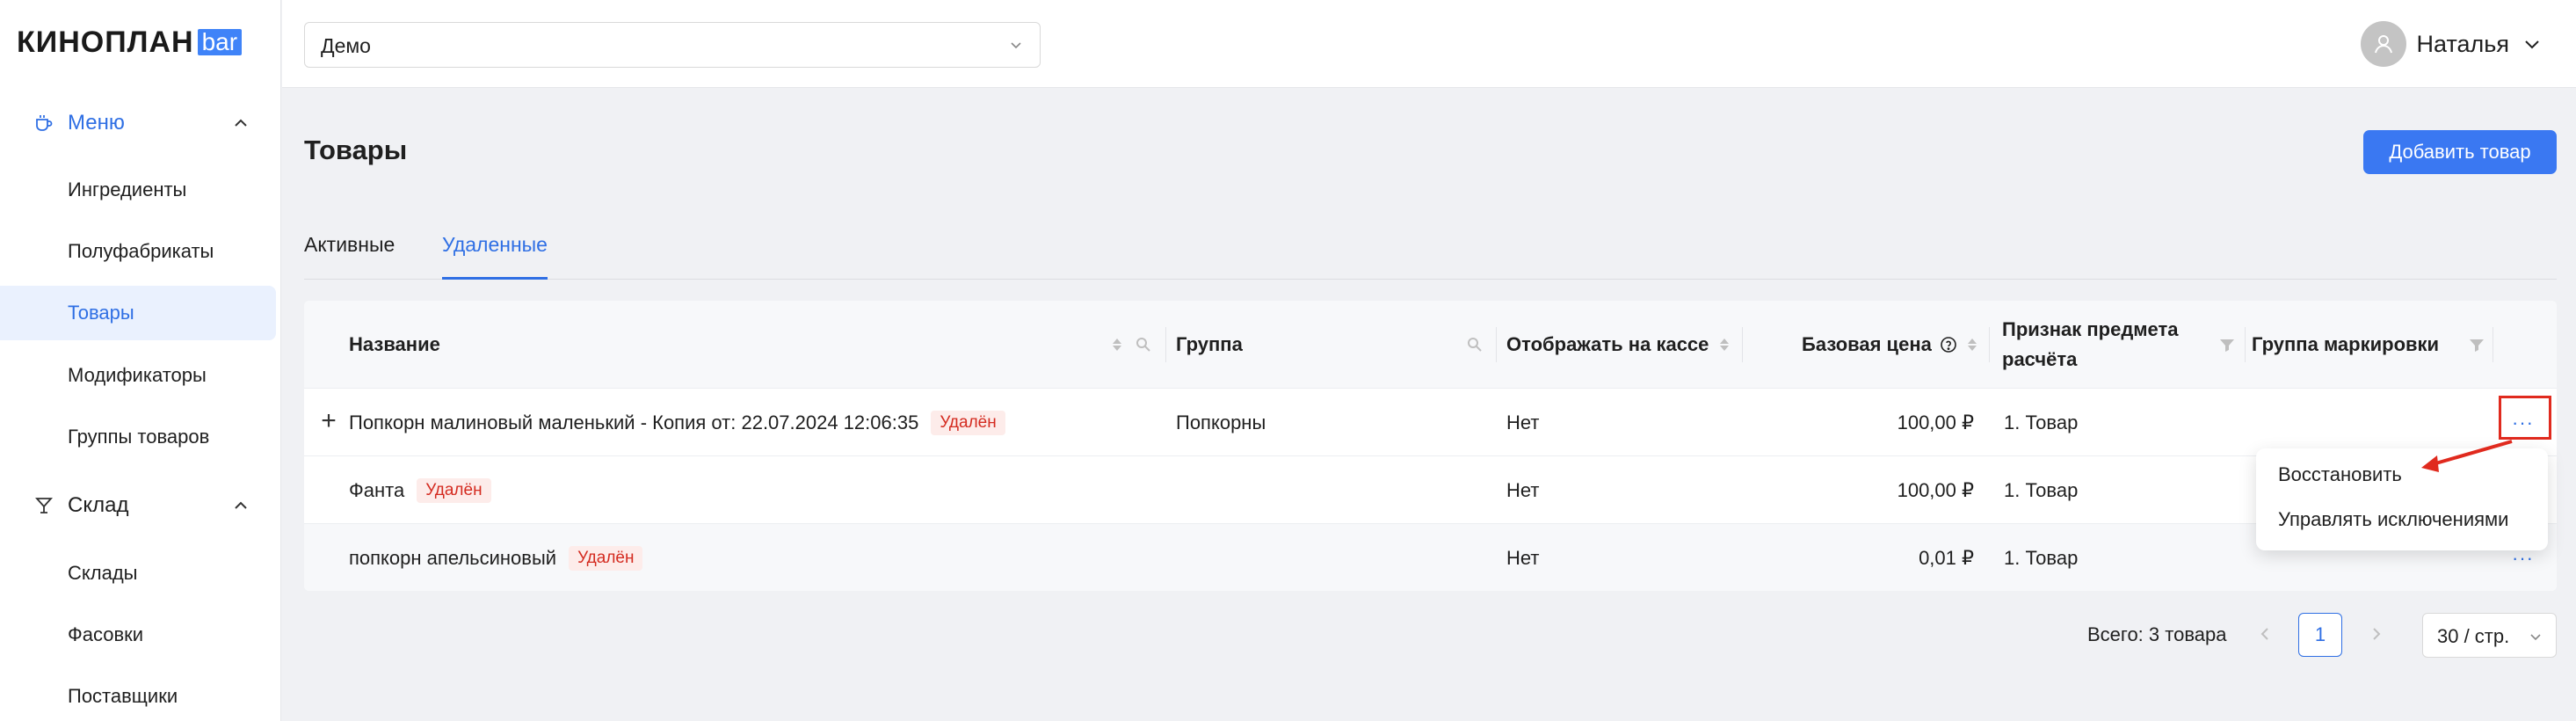 The image size is (2576, 721). What do you see at coordinates (2320, 635) in the screenshot?
I see `page-number: 1` at bounding box center [2320, 635].